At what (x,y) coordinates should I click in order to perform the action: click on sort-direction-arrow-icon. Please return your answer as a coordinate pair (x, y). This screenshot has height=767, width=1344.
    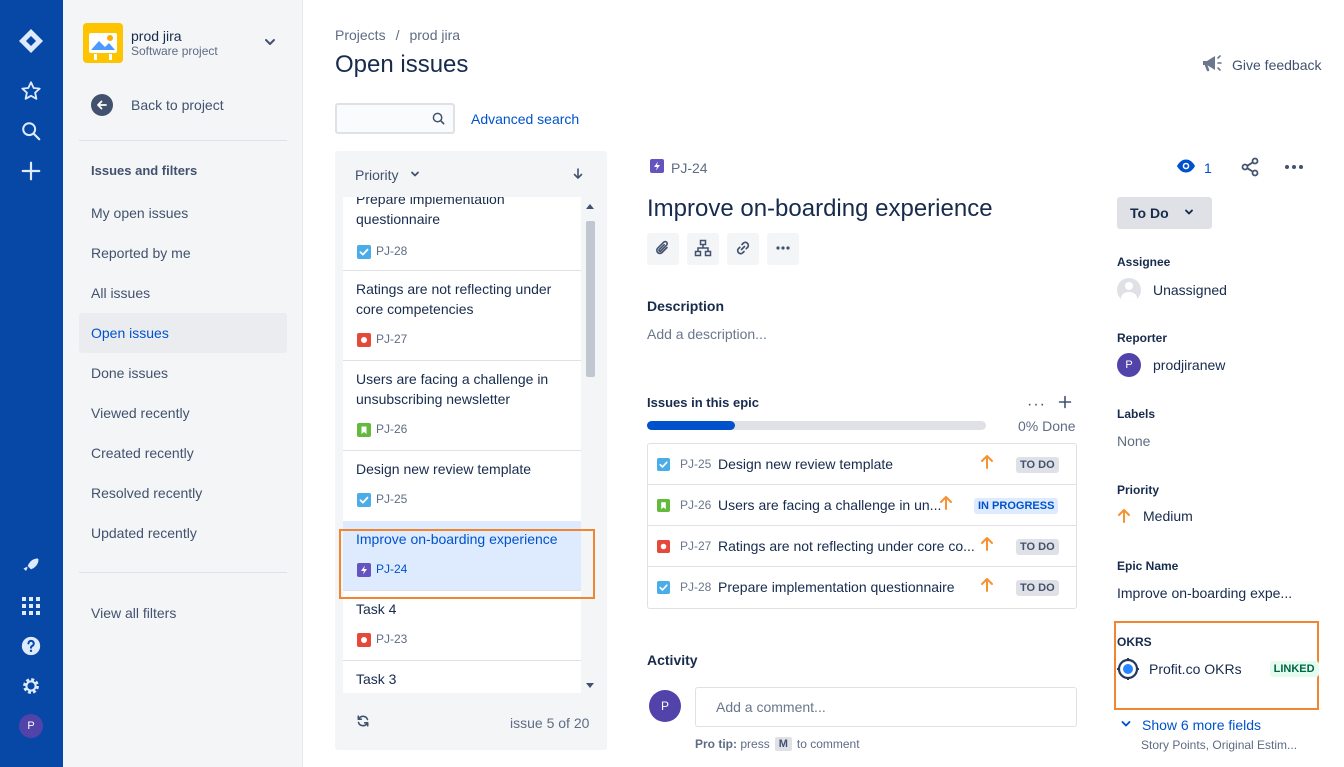
    Looking at the image, I should click on (578, 175).